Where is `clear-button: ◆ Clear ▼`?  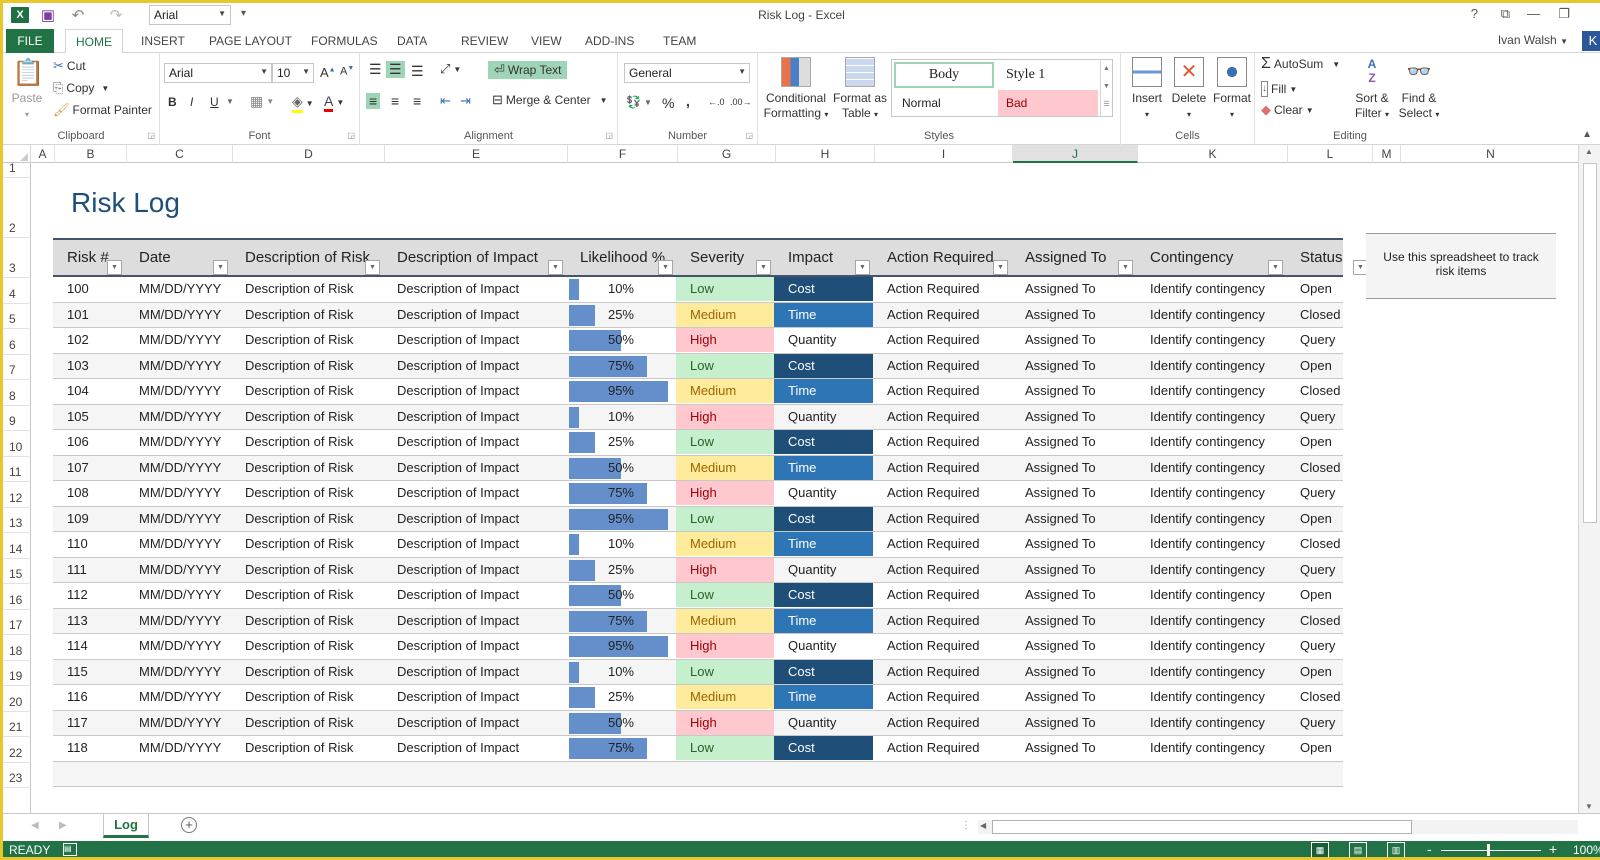 clear-button: ◆ Clear ▼ is located at coordinates (1287, 110).